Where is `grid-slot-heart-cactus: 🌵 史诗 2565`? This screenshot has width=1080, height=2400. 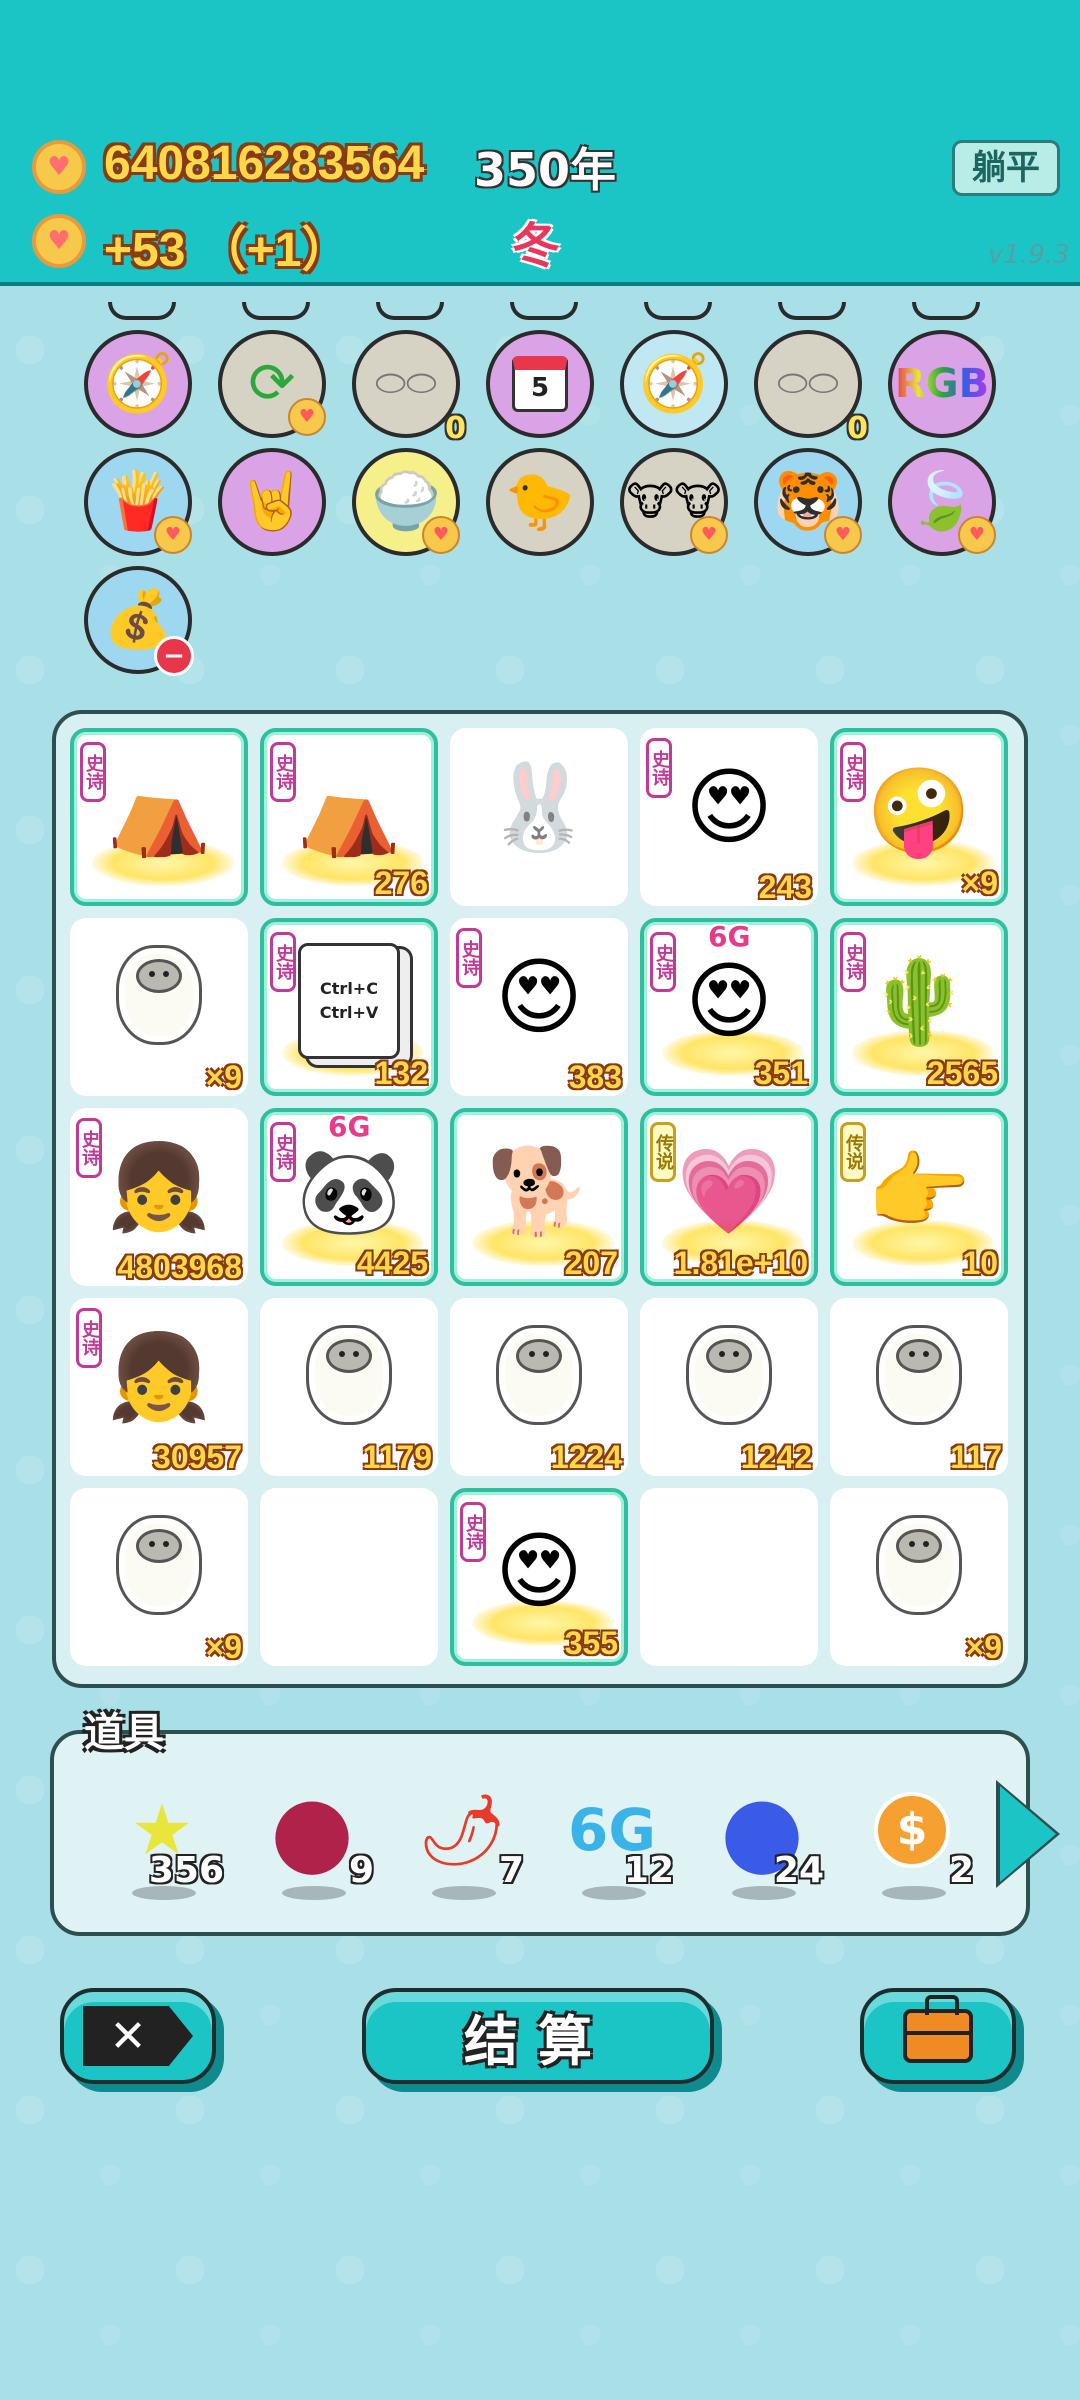 grid-slot-heart-cactus: 🌵 史诗 2565 is located at coordinates (919, 1007).